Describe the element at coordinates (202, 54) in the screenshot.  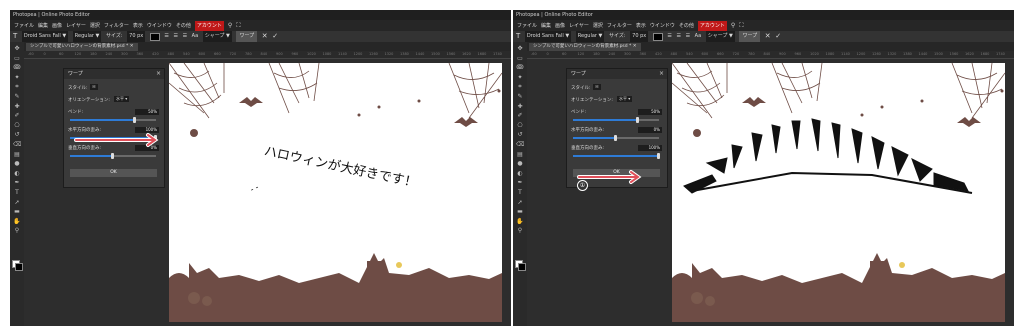
I see `ruler-tick-label: 600` at that location.